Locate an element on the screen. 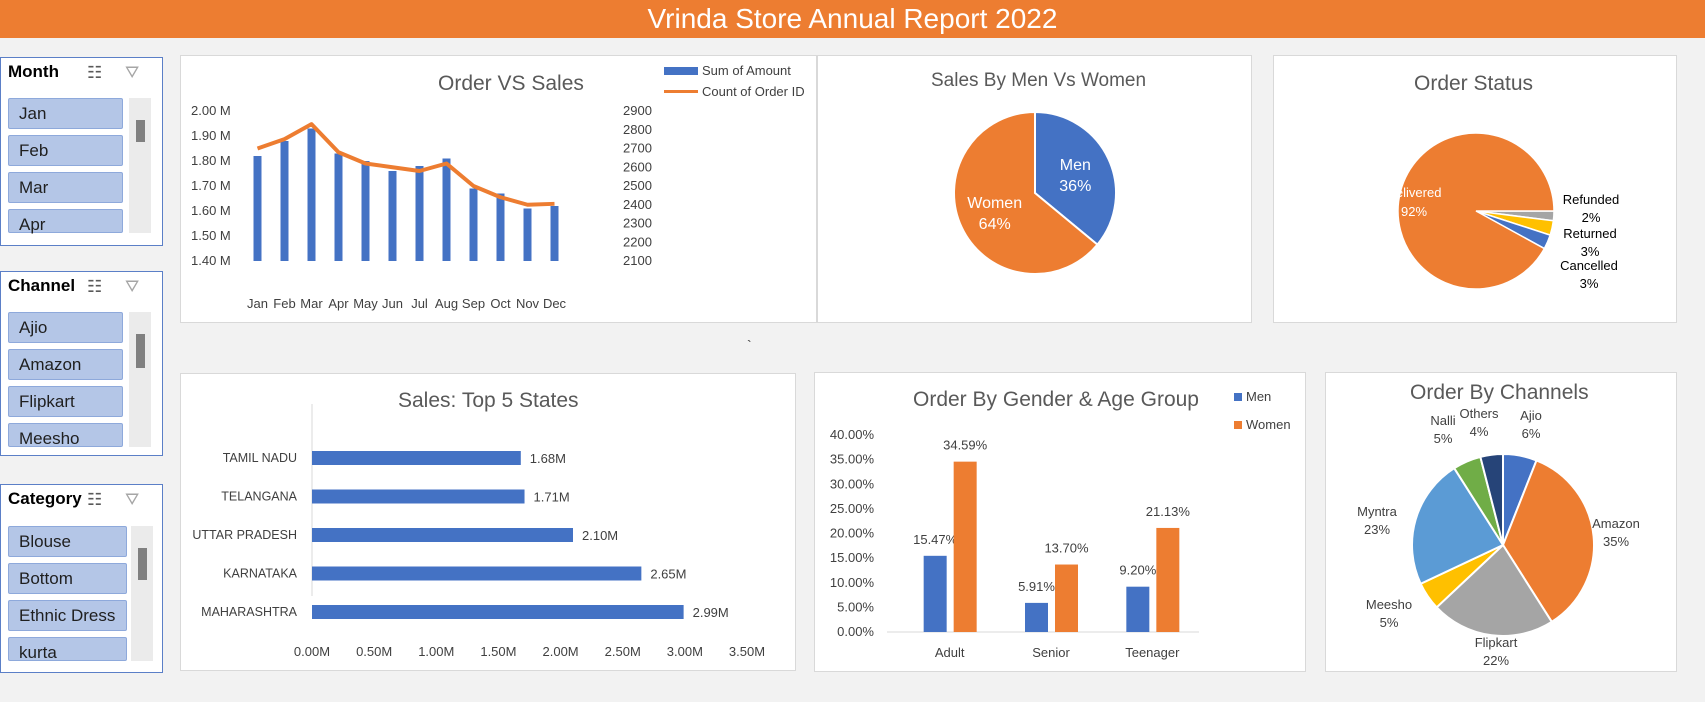 Image resolution: width=1705 pixels, height=702 pixels. x-tick-label: 0.00M is located at coordinates (312, 651).